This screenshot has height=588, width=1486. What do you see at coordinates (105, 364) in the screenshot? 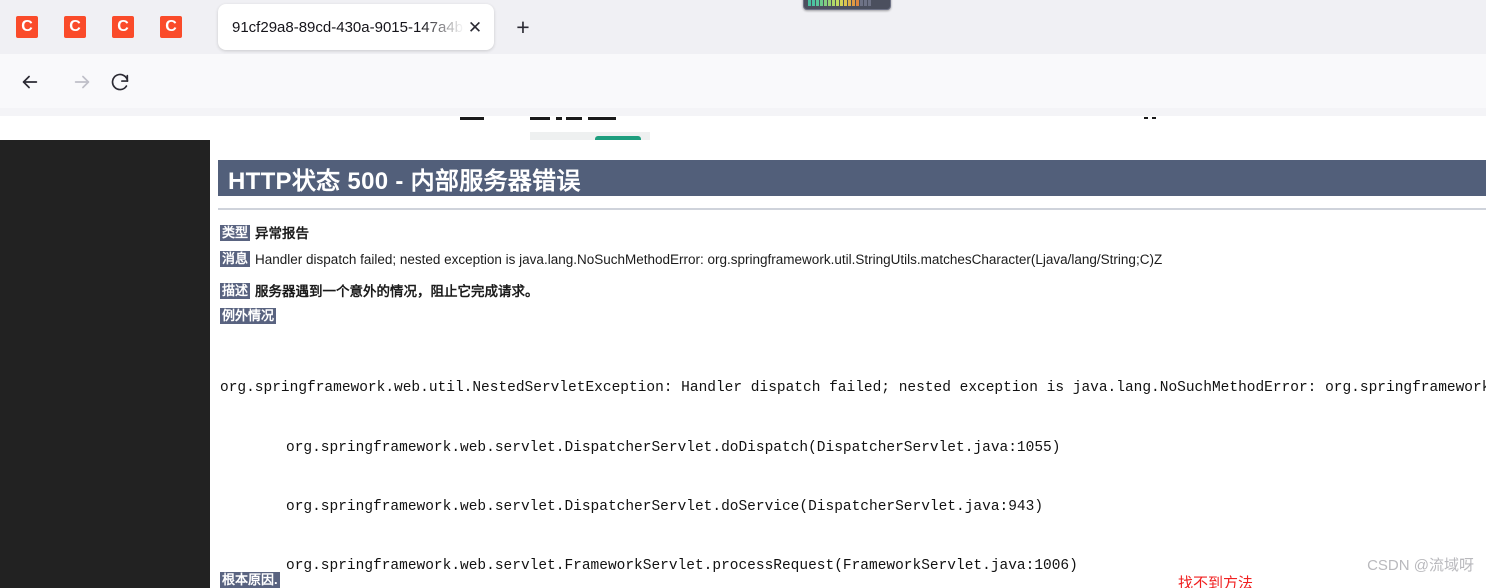
I see `dark-side-panel` at bounding box center [105, 364].